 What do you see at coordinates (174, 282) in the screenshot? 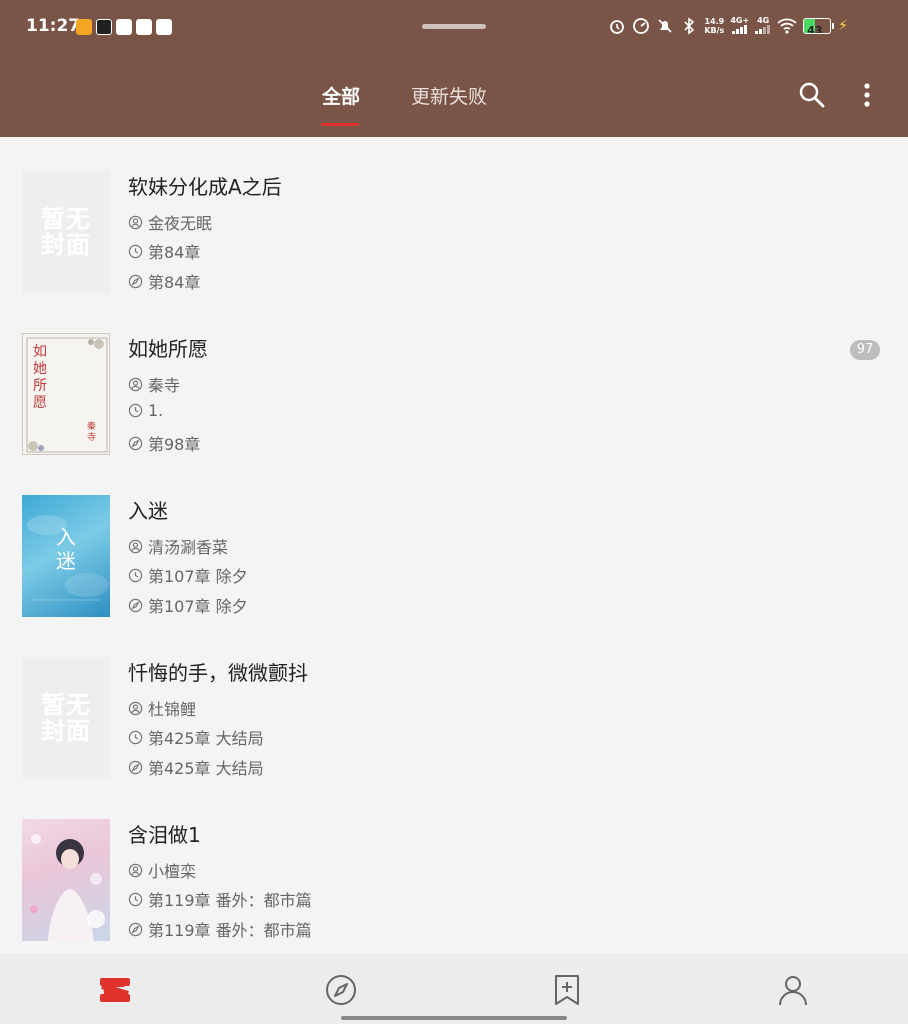
I see `read-chapter-text: 第84章` at bounding box center [174, 282].